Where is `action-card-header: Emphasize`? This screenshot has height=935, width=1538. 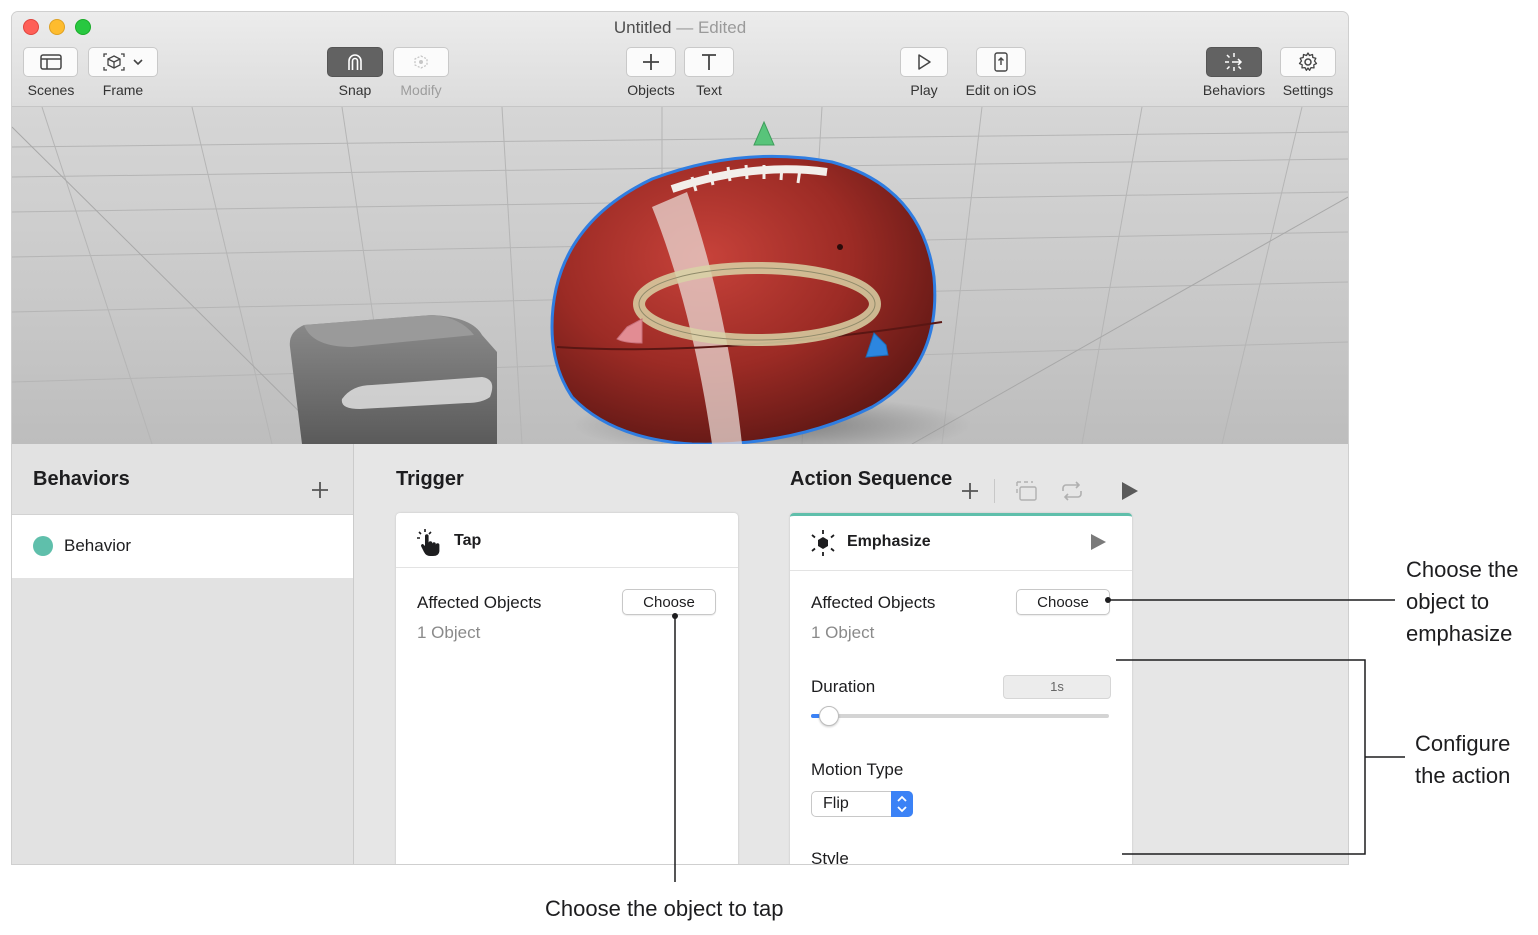 action-card-header: Emphasize is located at coordinates (961, 543).